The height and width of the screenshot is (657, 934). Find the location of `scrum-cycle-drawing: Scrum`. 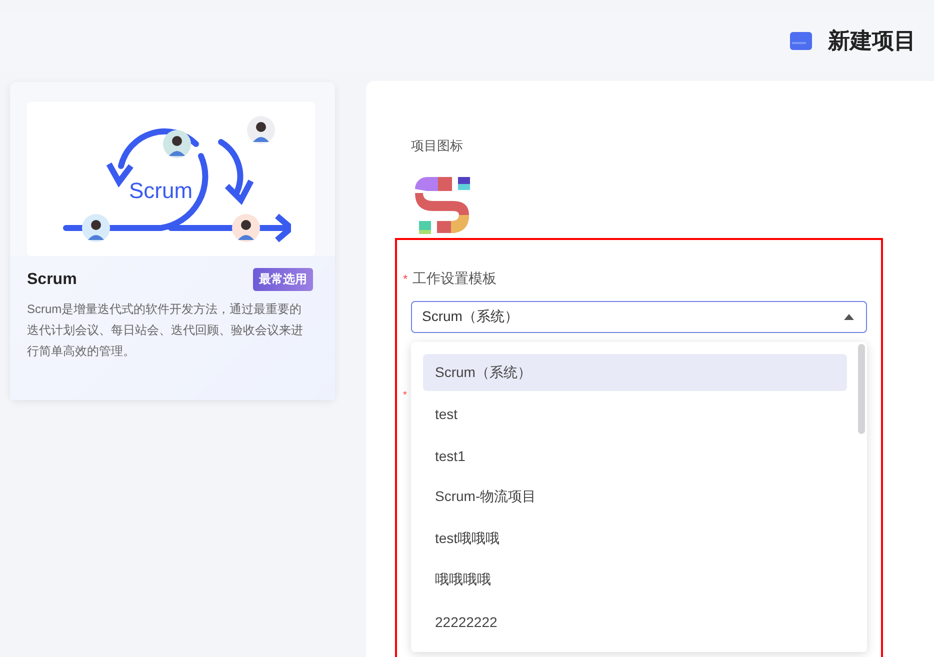

scrum-cycle-drawing: Scrum is located at coordinates (171, 181).